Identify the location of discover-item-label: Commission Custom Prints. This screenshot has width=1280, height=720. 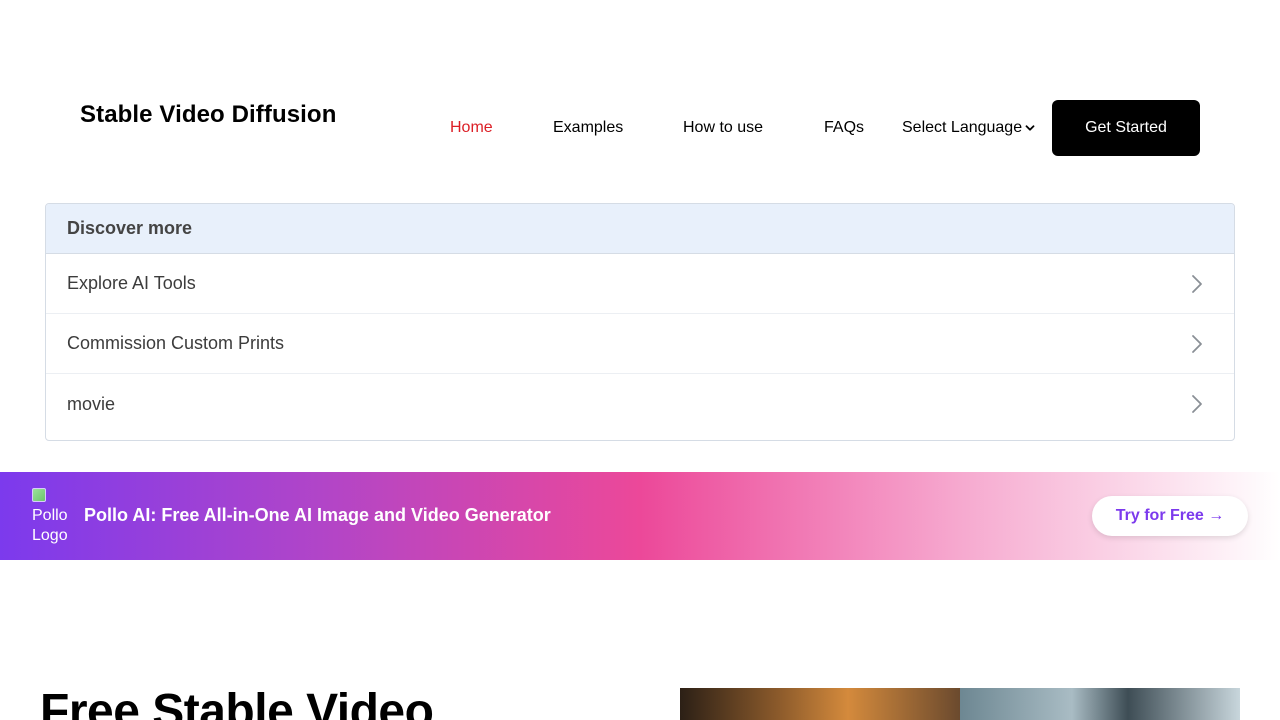
(176, 343).